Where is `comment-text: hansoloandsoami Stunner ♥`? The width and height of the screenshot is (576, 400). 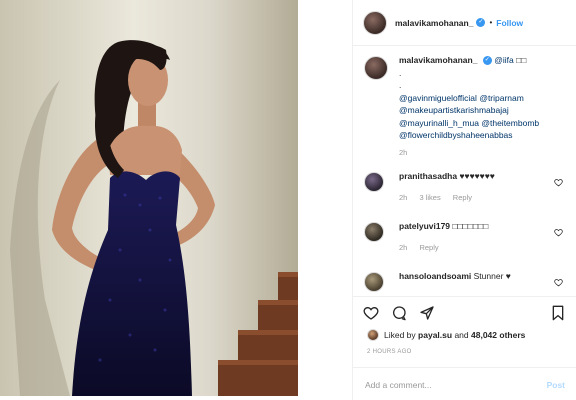 comment-text: hansoloandsoami Stunner ♥ is located at coordinates (474, 276).